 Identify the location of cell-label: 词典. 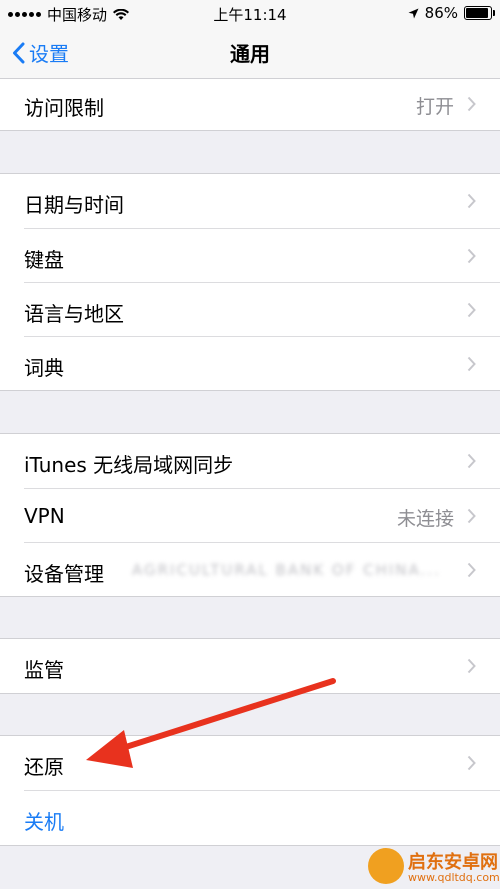
(44, 368).